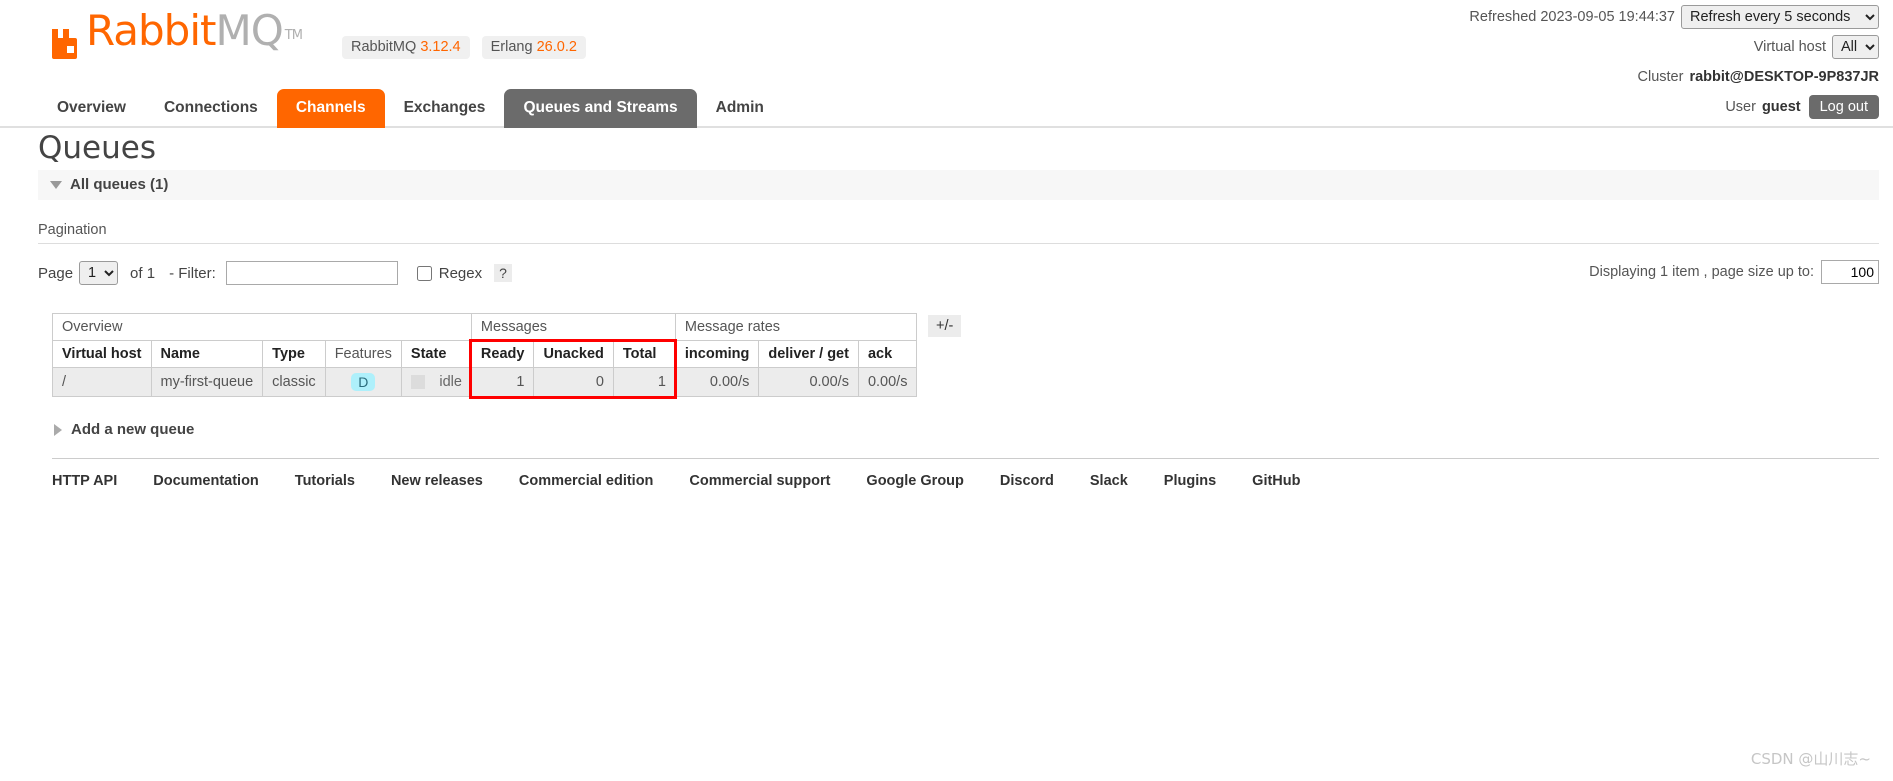  What do you see at coordinates (1660, 77) in the screenshot?
I see `cluster-label: Cluster` at bounding box center [1660, 77].